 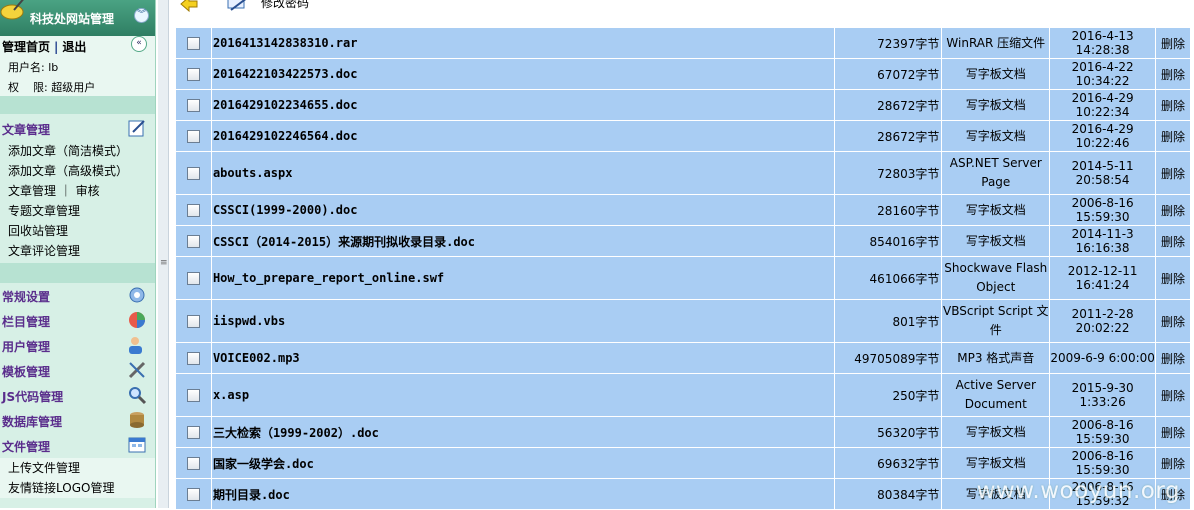 I want to click on group-settings: 常规设置, so click(x=77, y=295).